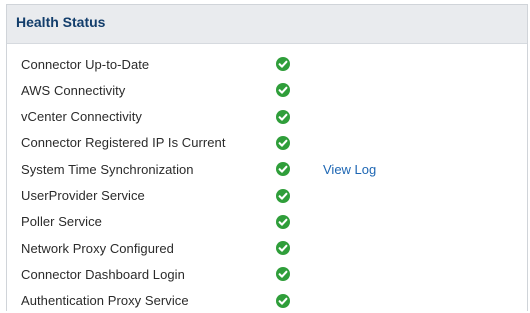 The image size is (530, 313). What do you see at coordinates (267, 301) in the screenshot?
I see `status-row: Authentication Proxy Service` at bounding box center [267, 301].